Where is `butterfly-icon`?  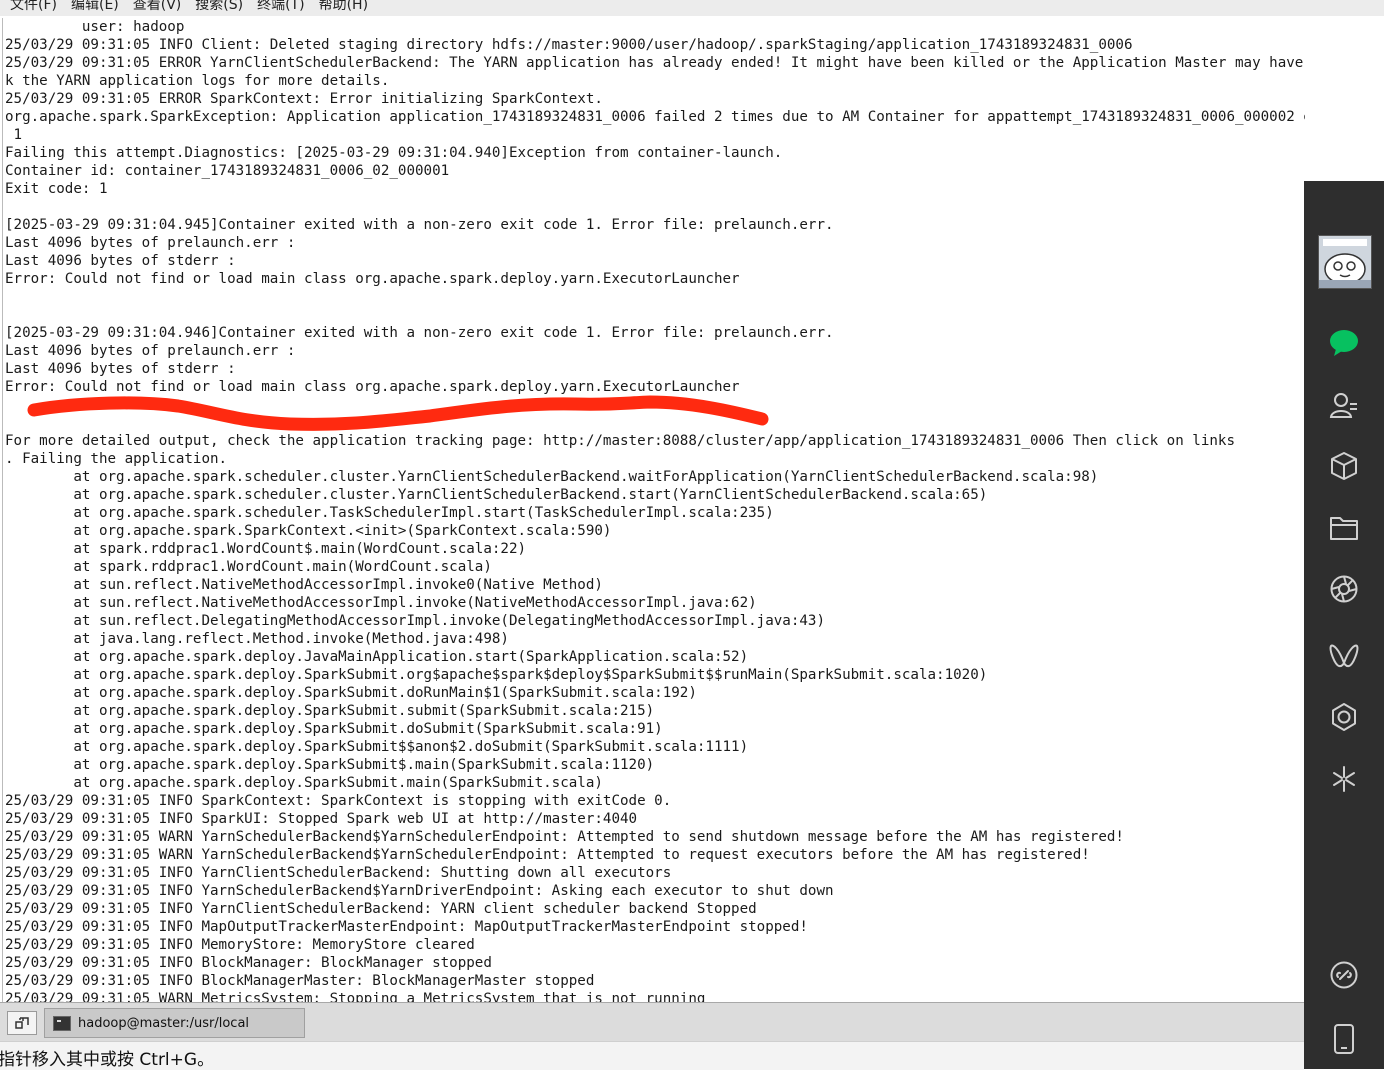 butterfly-icon is located at coordinates (1344, 656).